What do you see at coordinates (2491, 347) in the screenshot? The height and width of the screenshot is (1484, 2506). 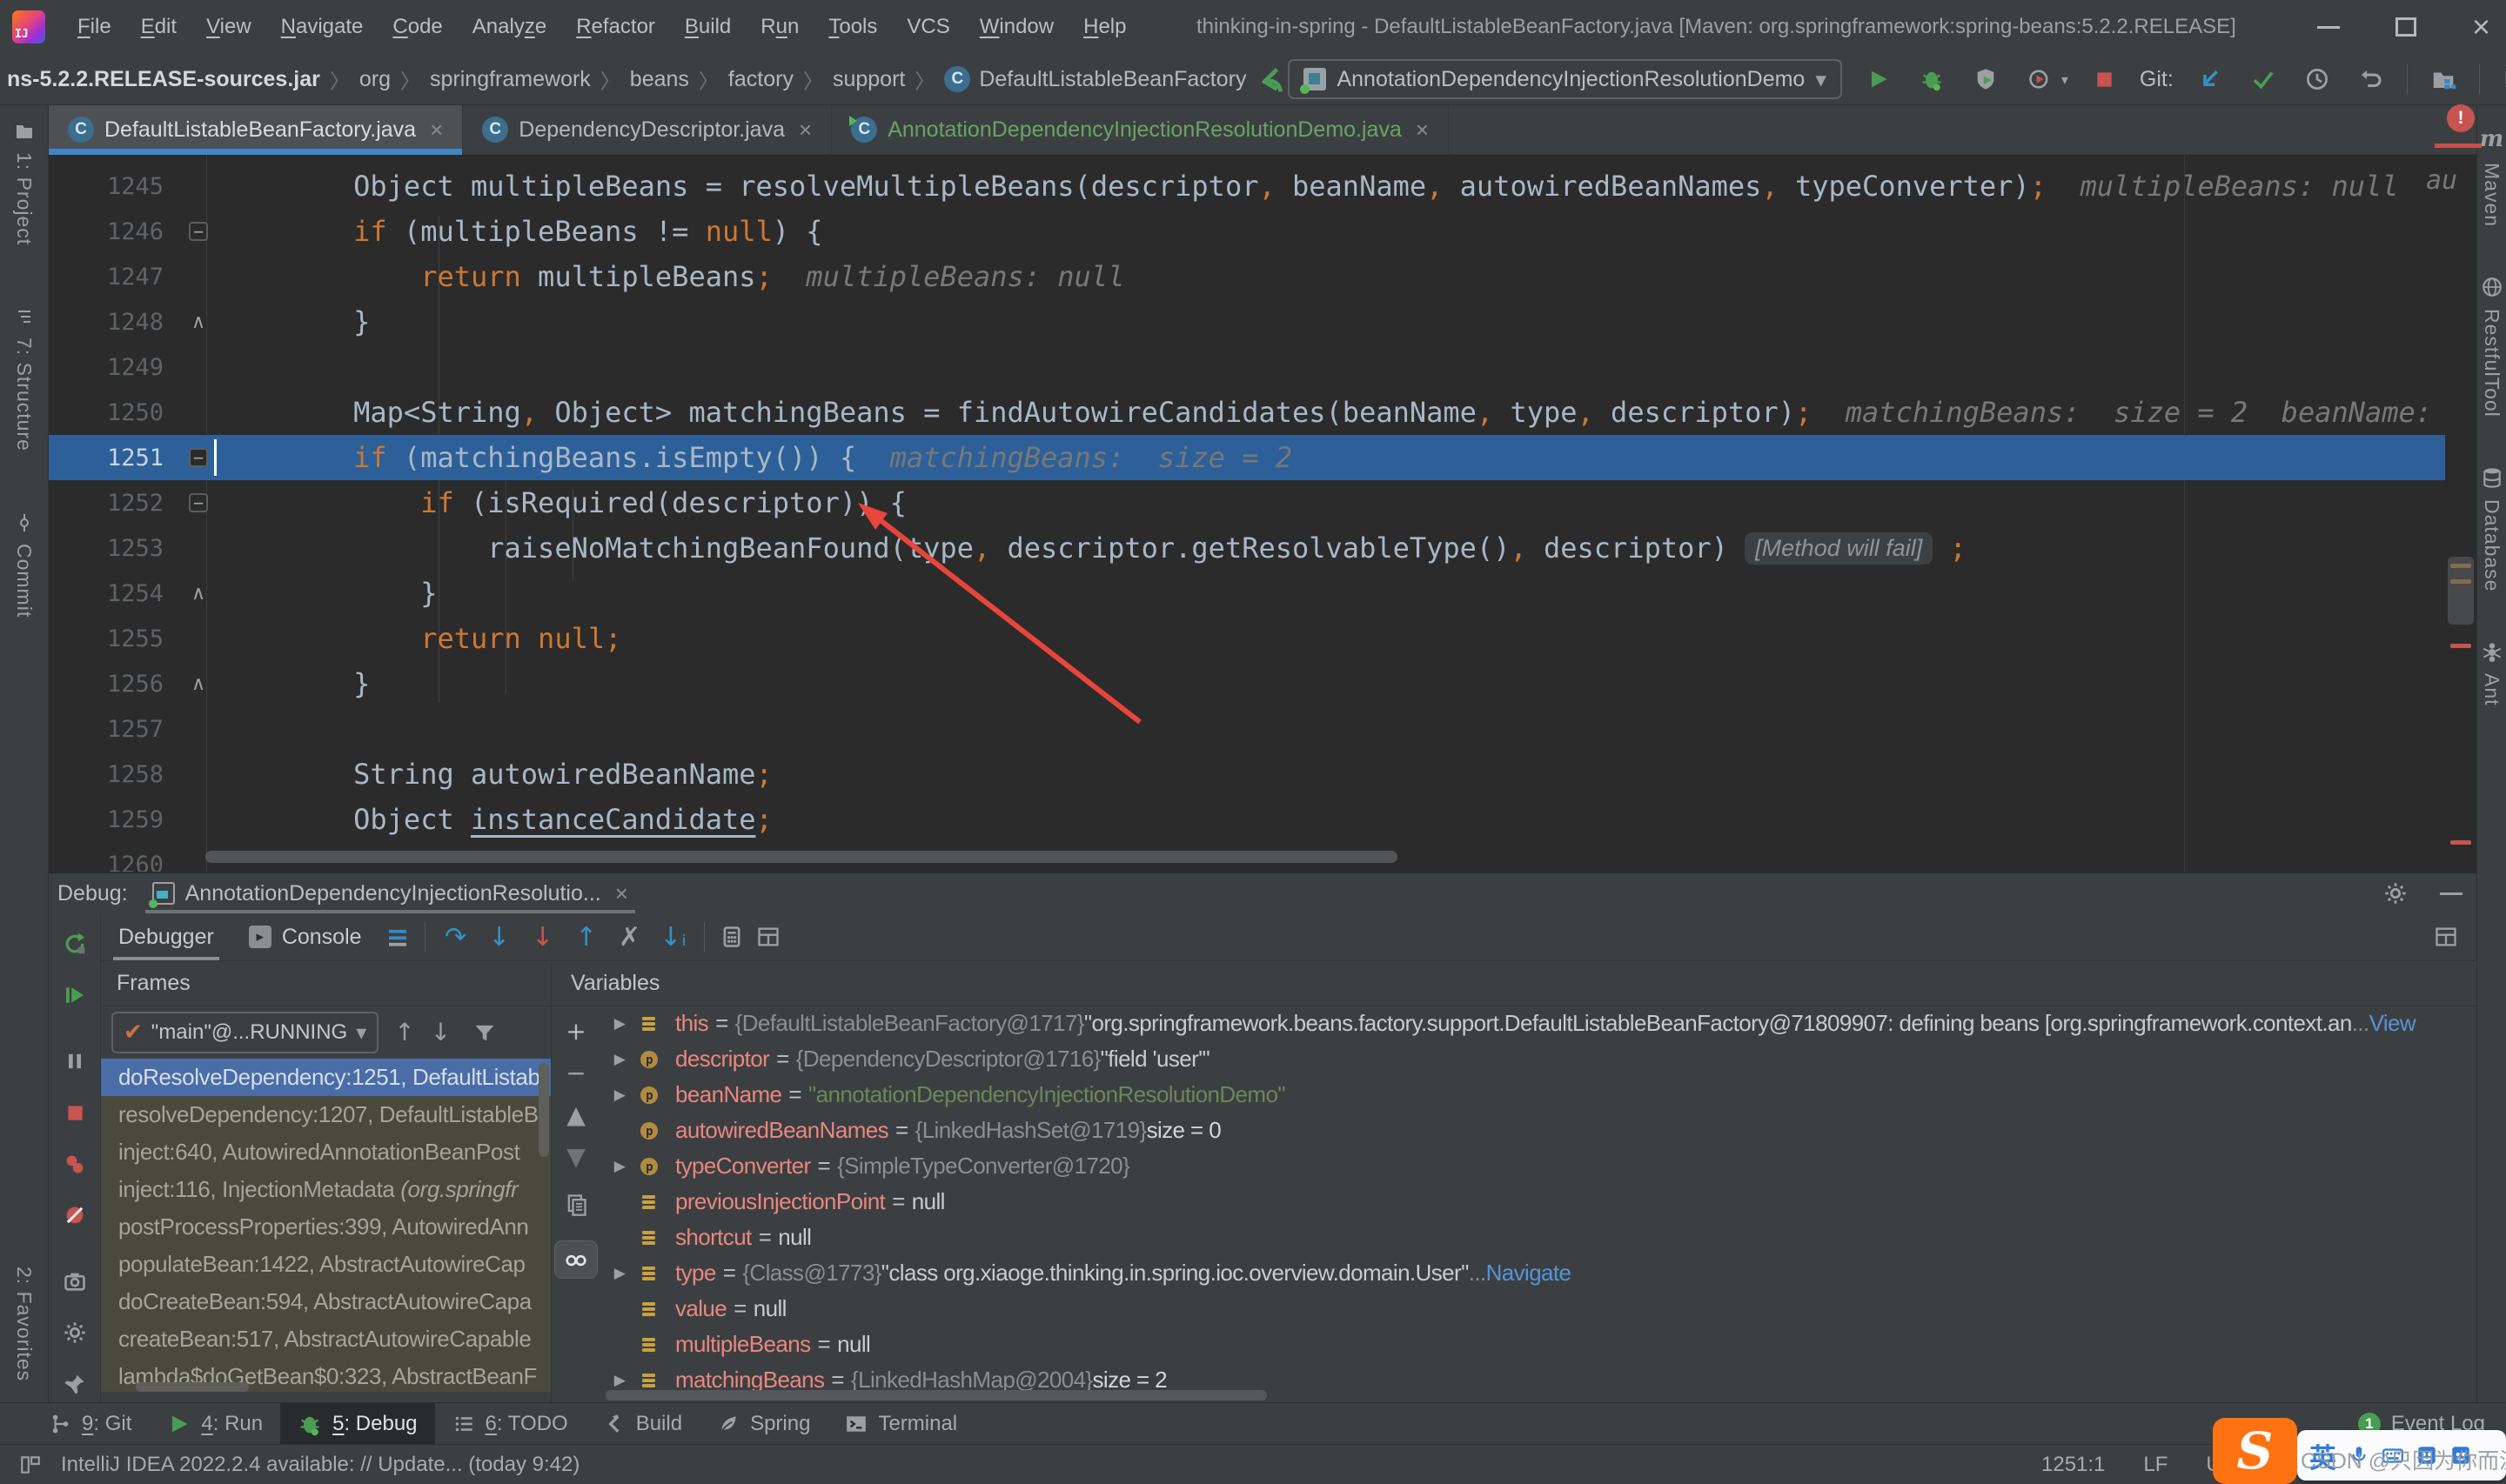 I see `sidebar-item-restfultool: RestfulTool` at bounding box center [2491, 347].